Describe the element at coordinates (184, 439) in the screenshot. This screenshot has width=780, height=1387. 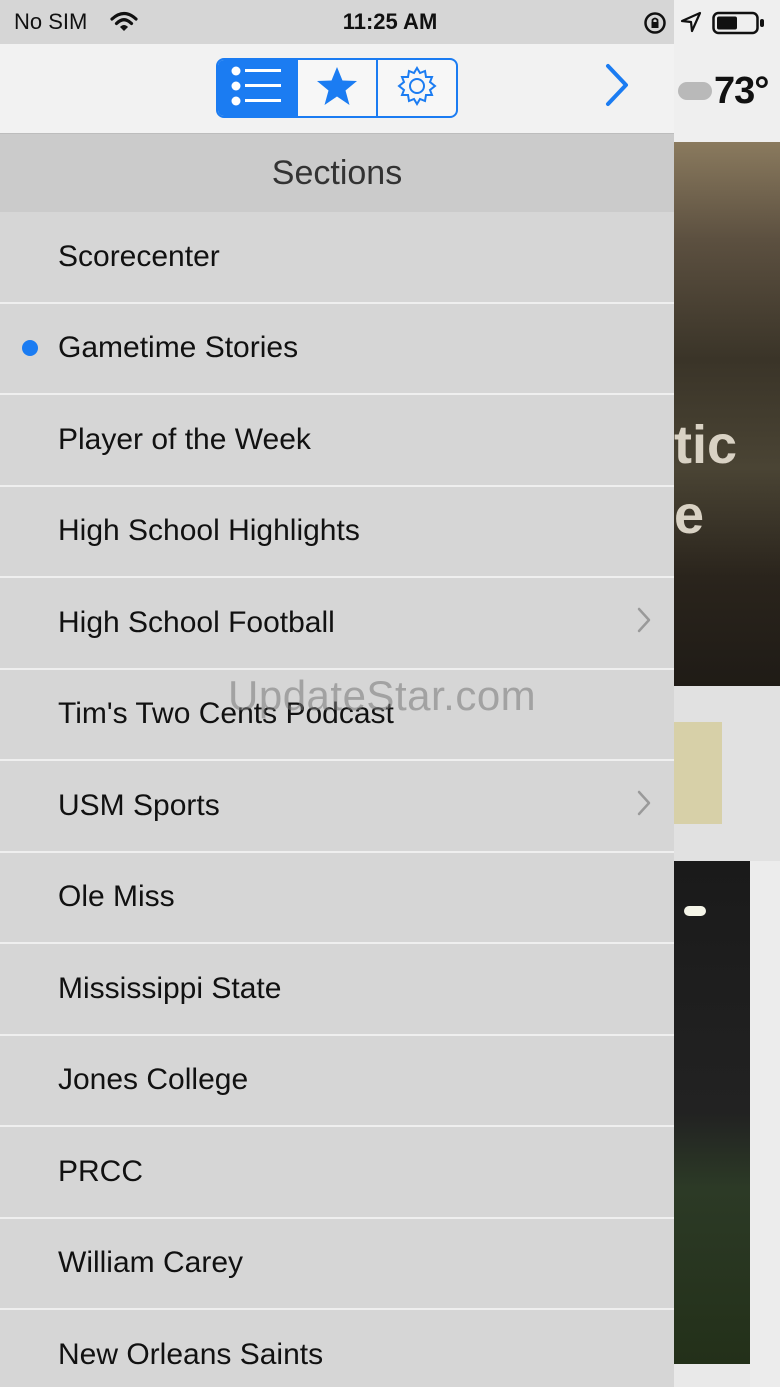
I see `section-row-label: Player of the Week` at that location.